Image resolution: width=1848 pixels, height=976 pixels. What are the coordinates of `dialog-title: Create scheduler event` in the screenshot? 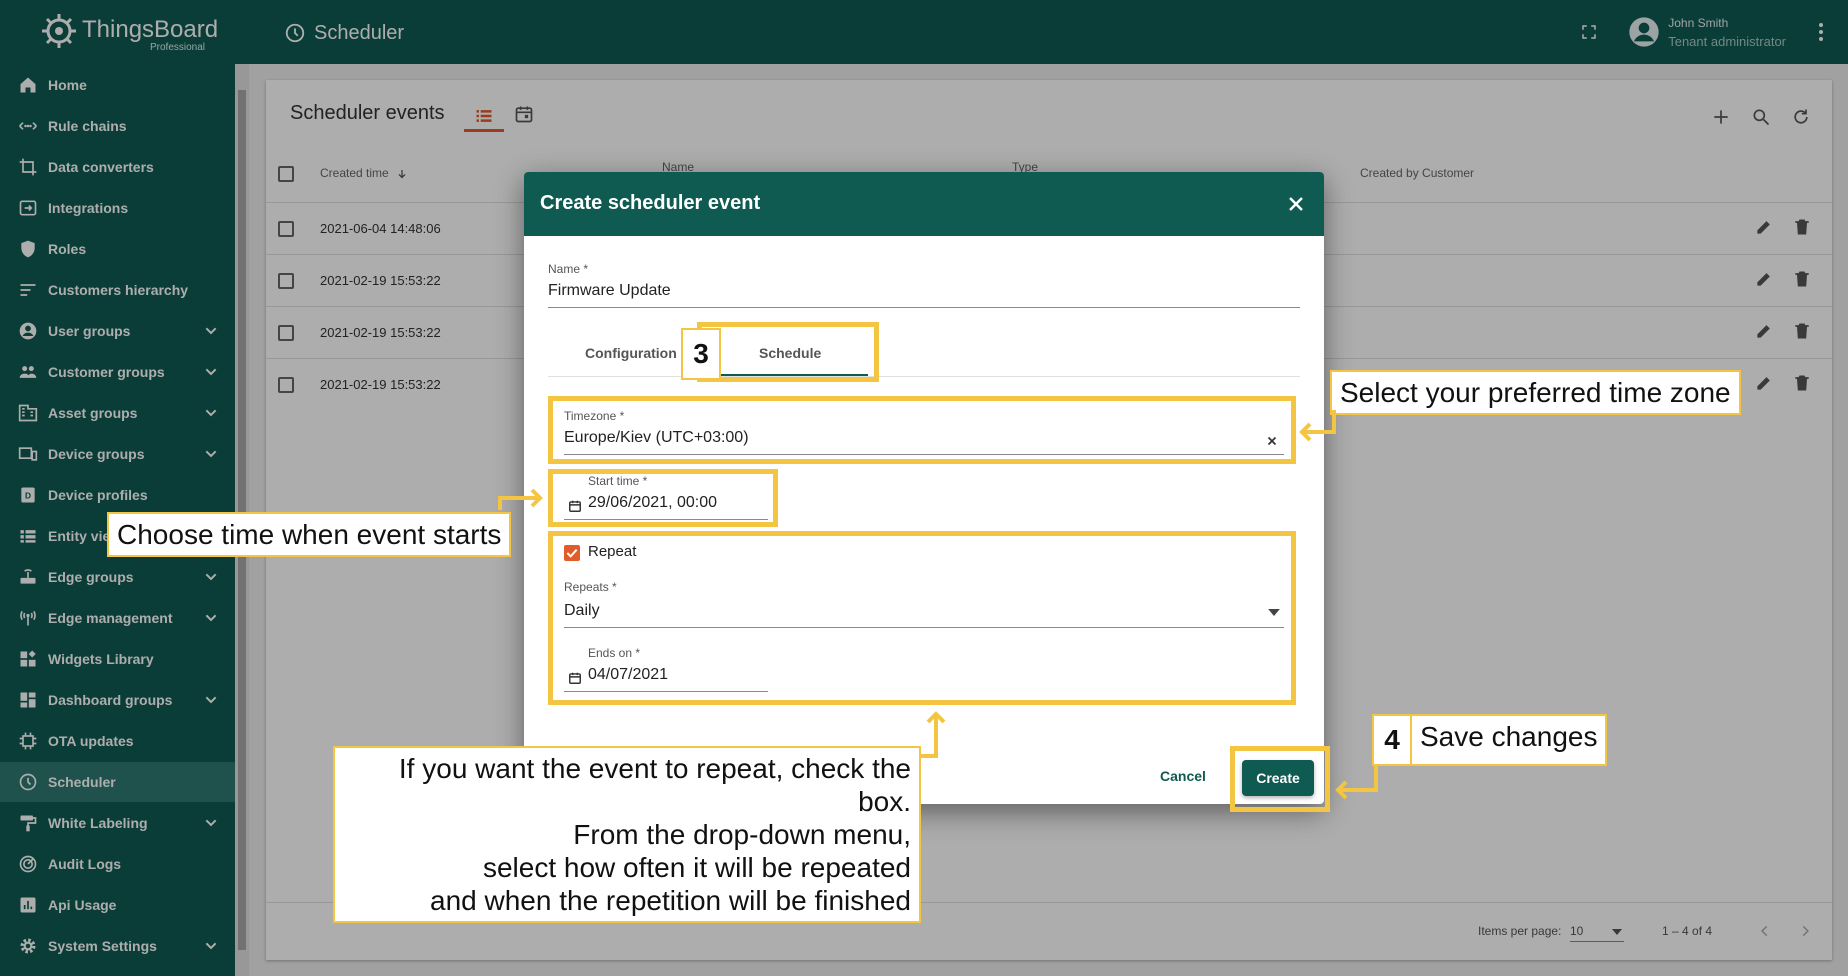 It's located at (650, 203).